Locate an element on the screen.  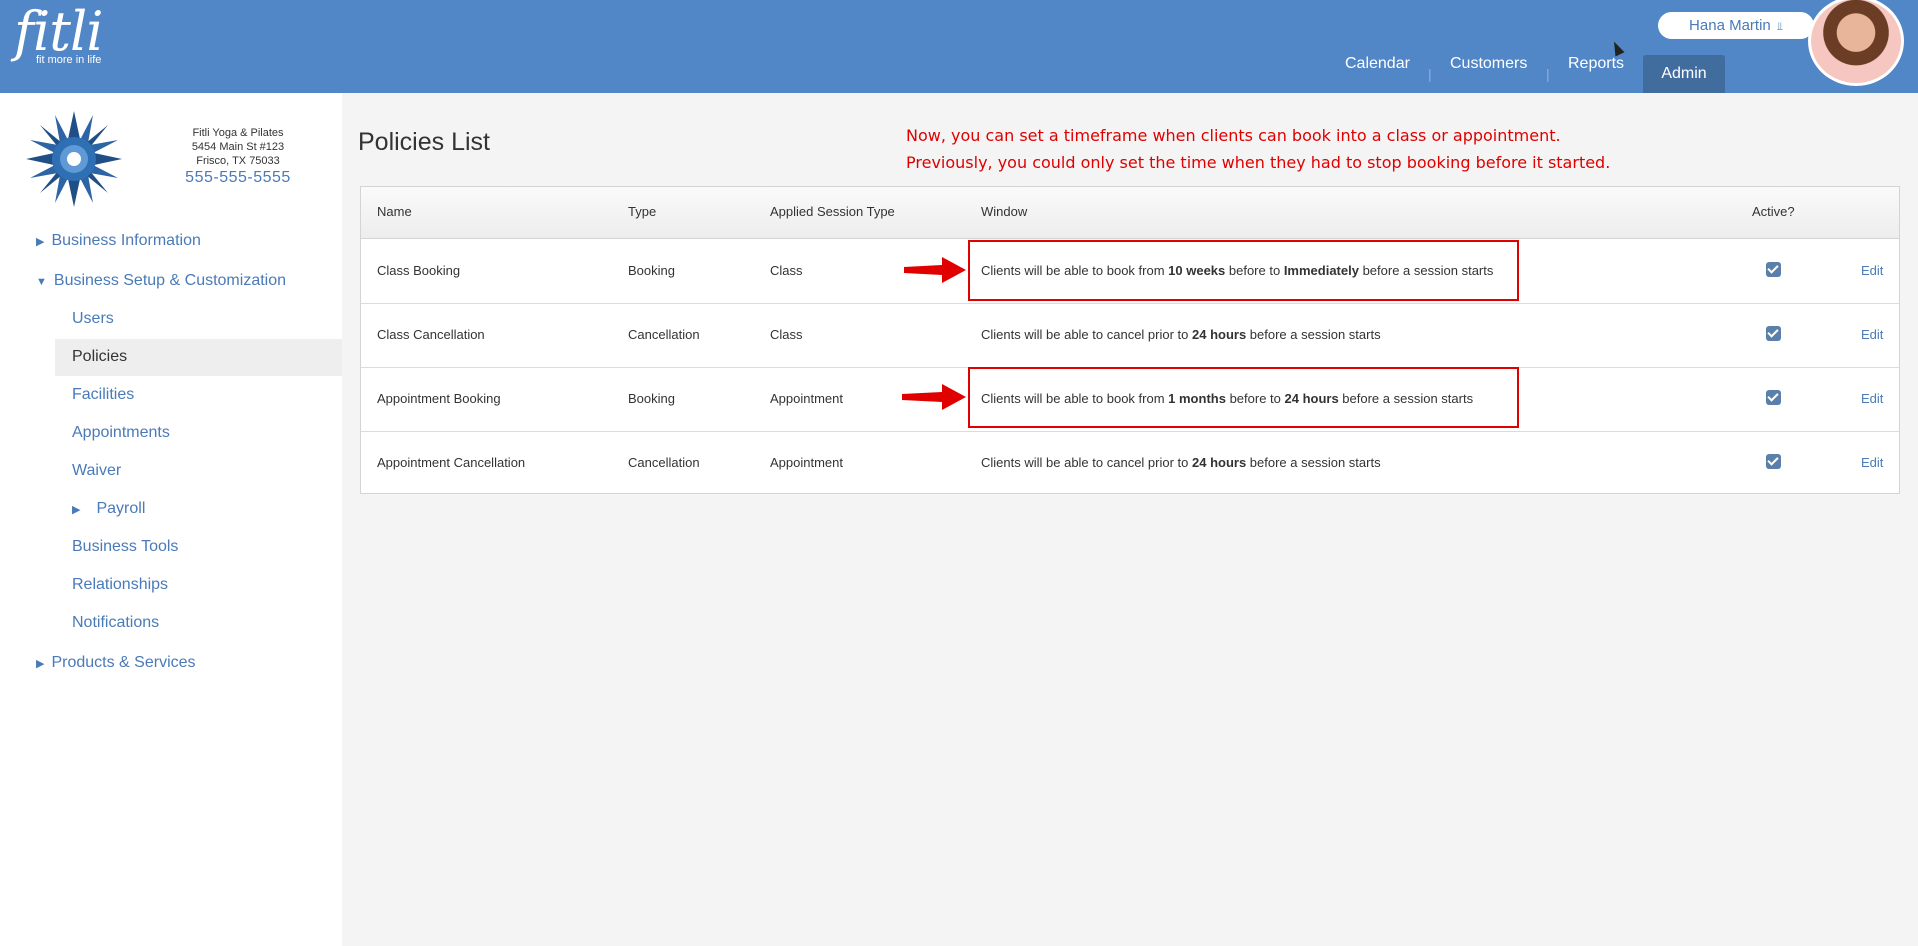
column-header-window: Window is located at coordinates (1004, 211).